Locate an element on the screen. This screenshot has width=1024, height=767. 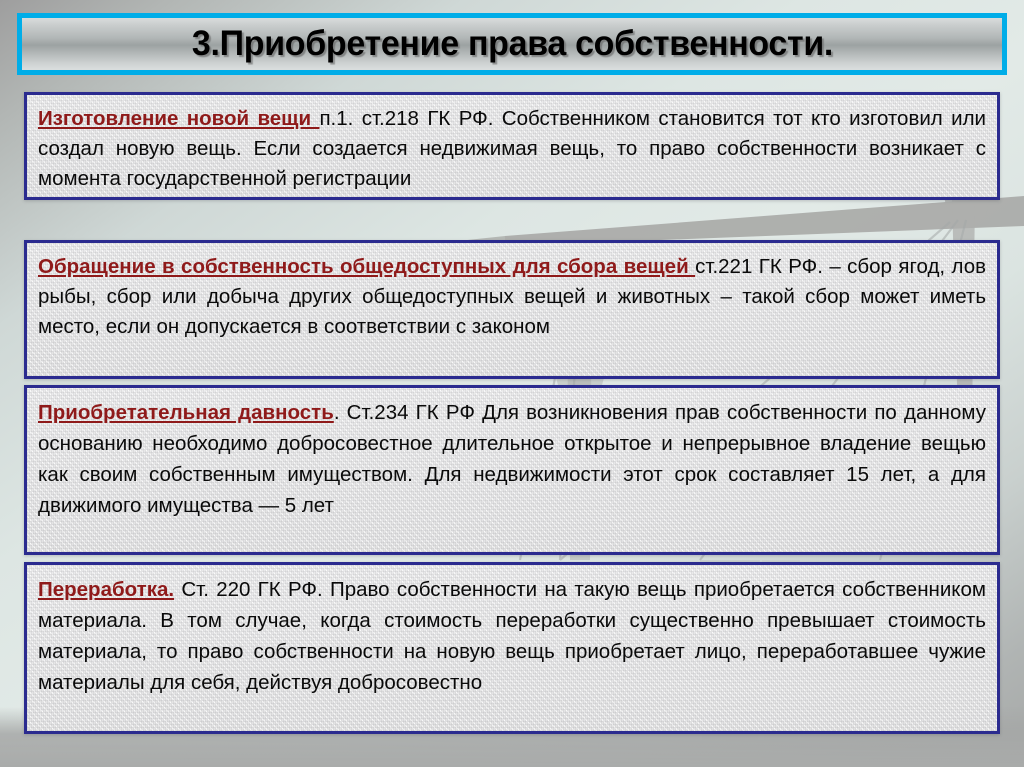
box-heading-acquisitive-prescription: Приобретательная давность is located at coordinates (186, 412).